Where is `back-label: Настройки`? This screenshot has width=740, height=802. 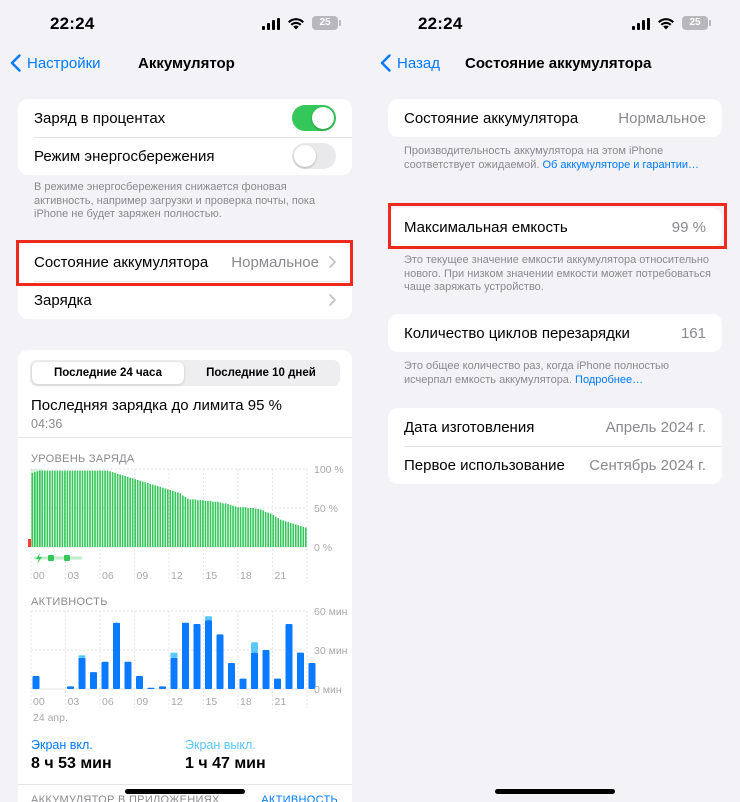
back-label: Настройки is located at coordinates (64, 63).